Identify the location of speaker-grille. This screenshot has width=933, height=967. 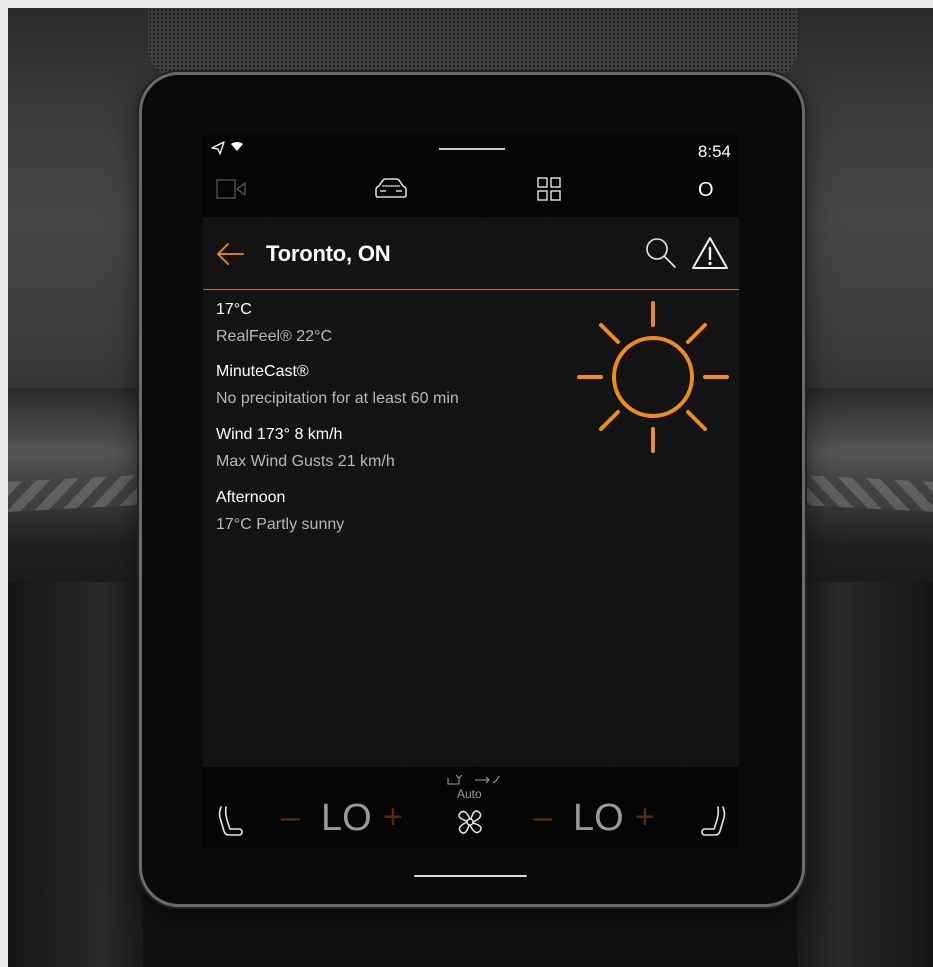
(473, 43).